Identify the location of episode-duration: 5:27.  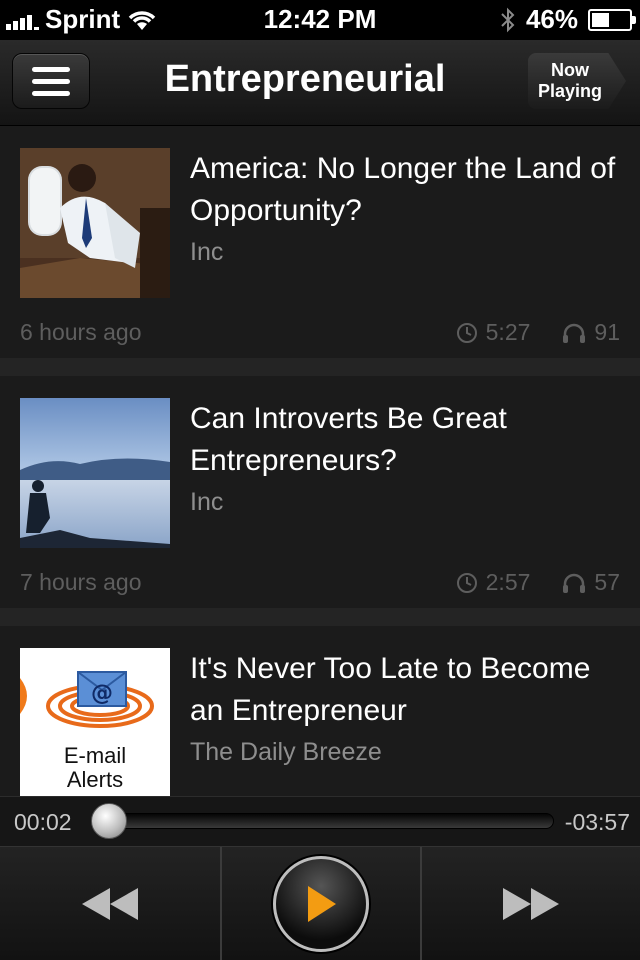
(508, 332).